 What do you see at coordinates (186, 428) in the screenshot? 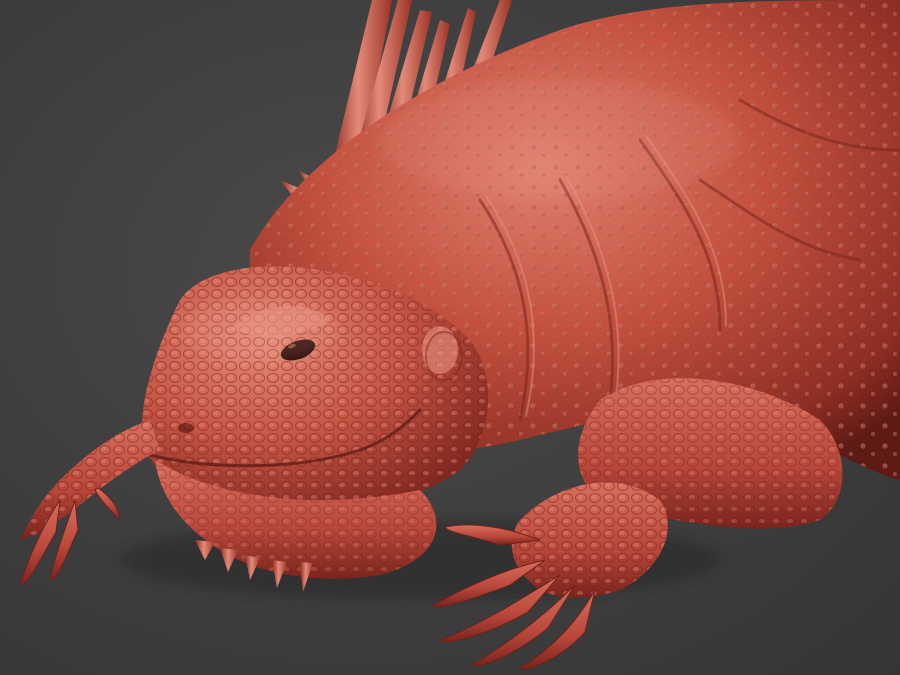
I see `nostril` at bounding box center [186, 428].